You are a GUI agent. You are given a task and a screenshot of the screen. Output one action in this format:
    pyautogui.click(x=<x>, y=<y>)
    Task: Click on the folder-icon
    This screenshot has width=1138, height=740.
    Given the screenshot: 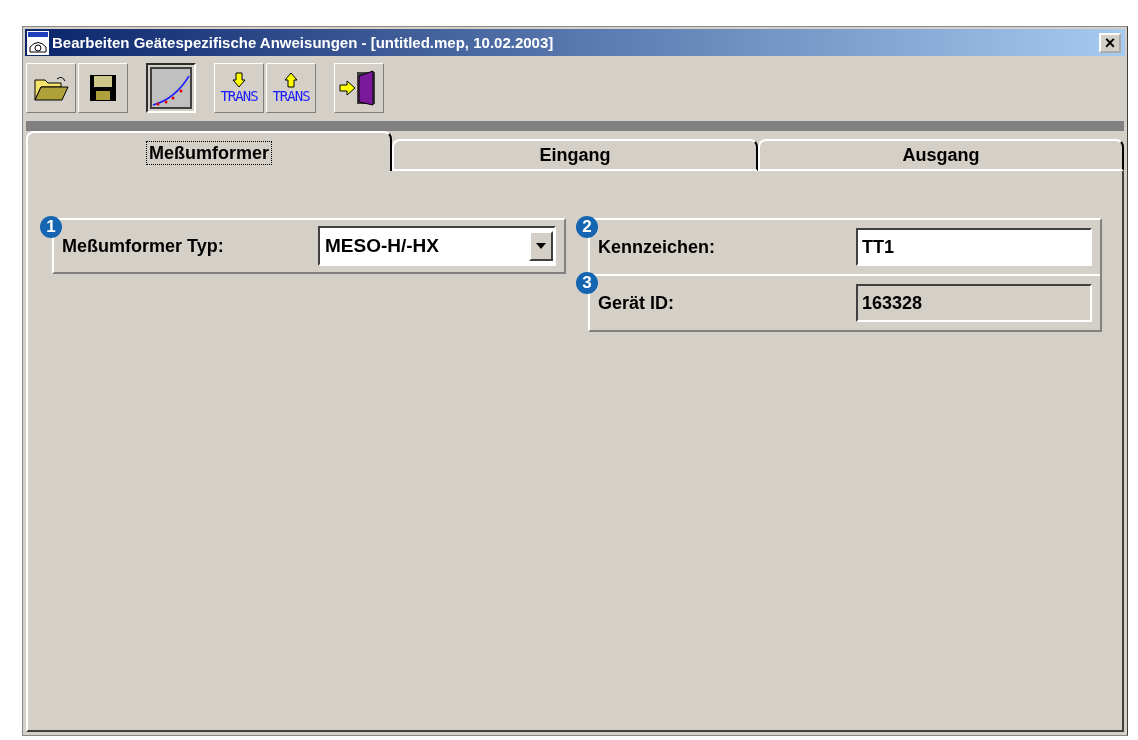 What is the action you would take?
    pyautogui.click(x=51, y=88)
    